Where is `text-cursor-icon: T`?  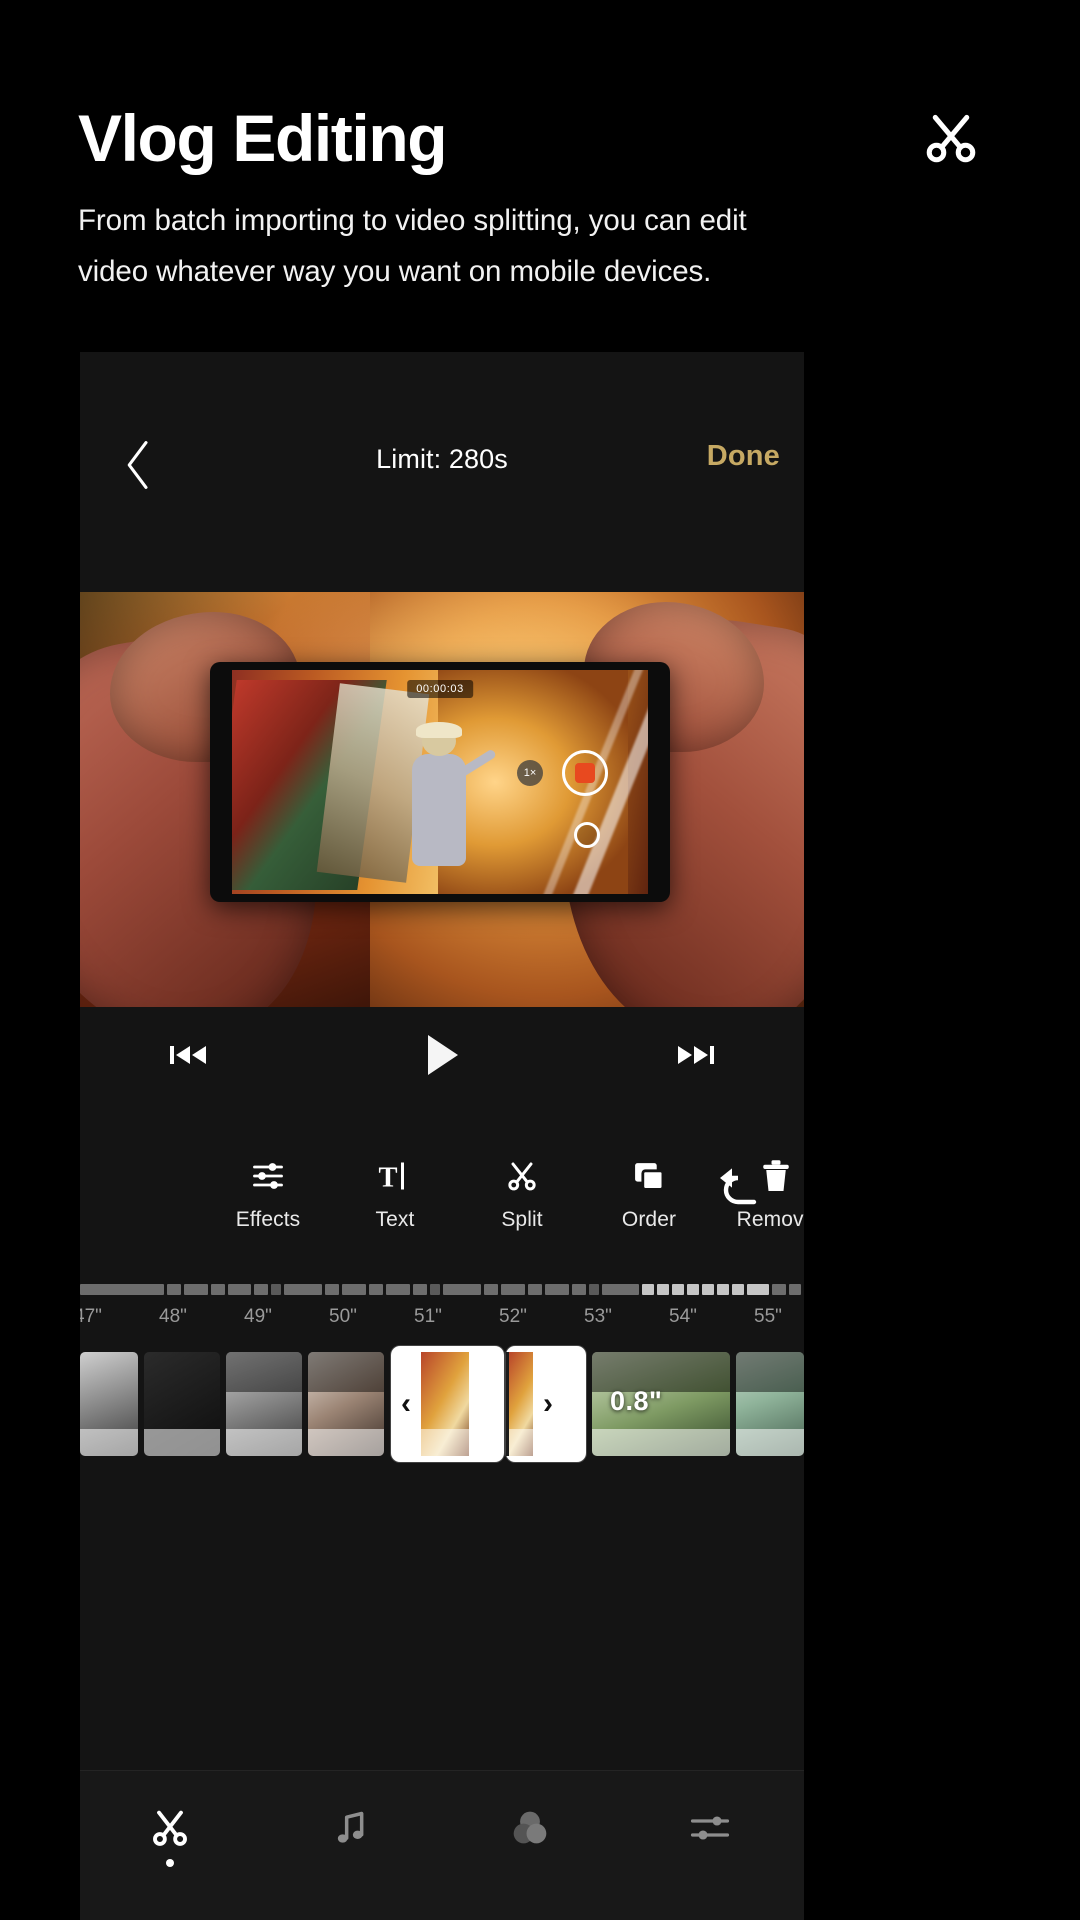 text-cursor-icon: T is located at coordinates (395, 1173).